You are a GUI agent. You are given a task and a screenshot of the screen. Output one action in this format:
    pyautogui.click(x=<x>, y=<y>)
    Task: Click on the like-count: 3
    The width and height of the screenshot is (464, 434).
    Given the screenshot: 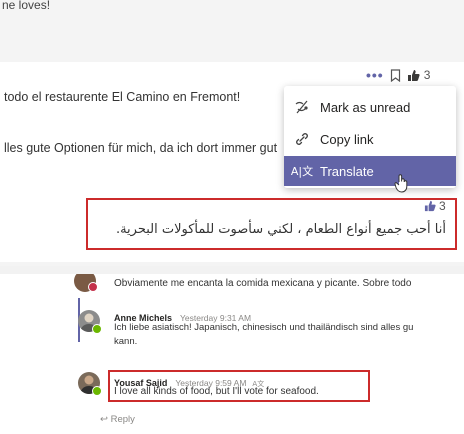 What is the action you would take?
    pyautogui.click(x=427, y=75)
    